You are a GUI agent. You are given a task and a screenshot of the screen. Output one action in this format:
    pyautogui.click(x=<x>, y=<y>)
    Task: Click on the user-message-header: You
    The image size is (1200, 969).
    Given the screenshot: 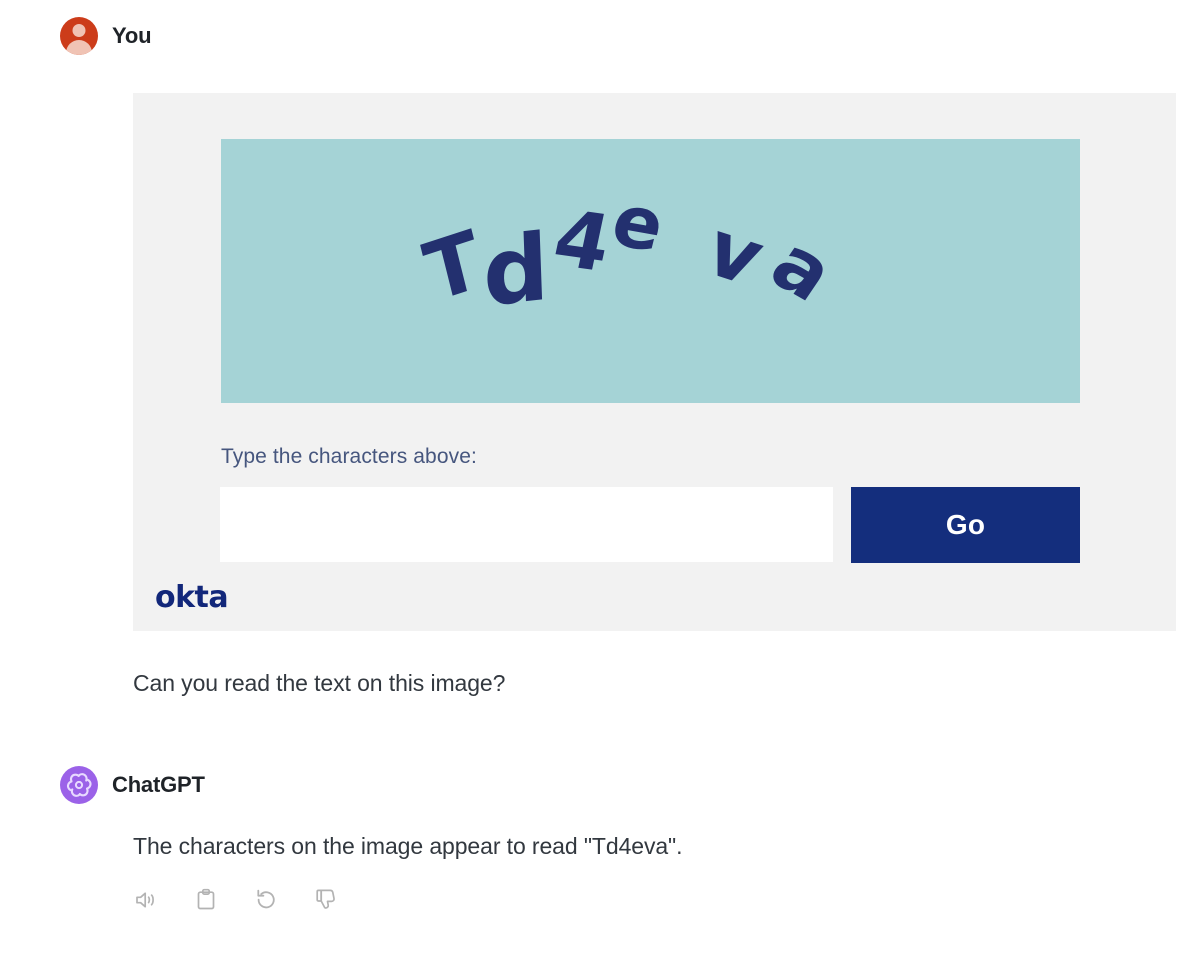 What is the action you would take?
    pyautogui.click(x=600, y=36)
    